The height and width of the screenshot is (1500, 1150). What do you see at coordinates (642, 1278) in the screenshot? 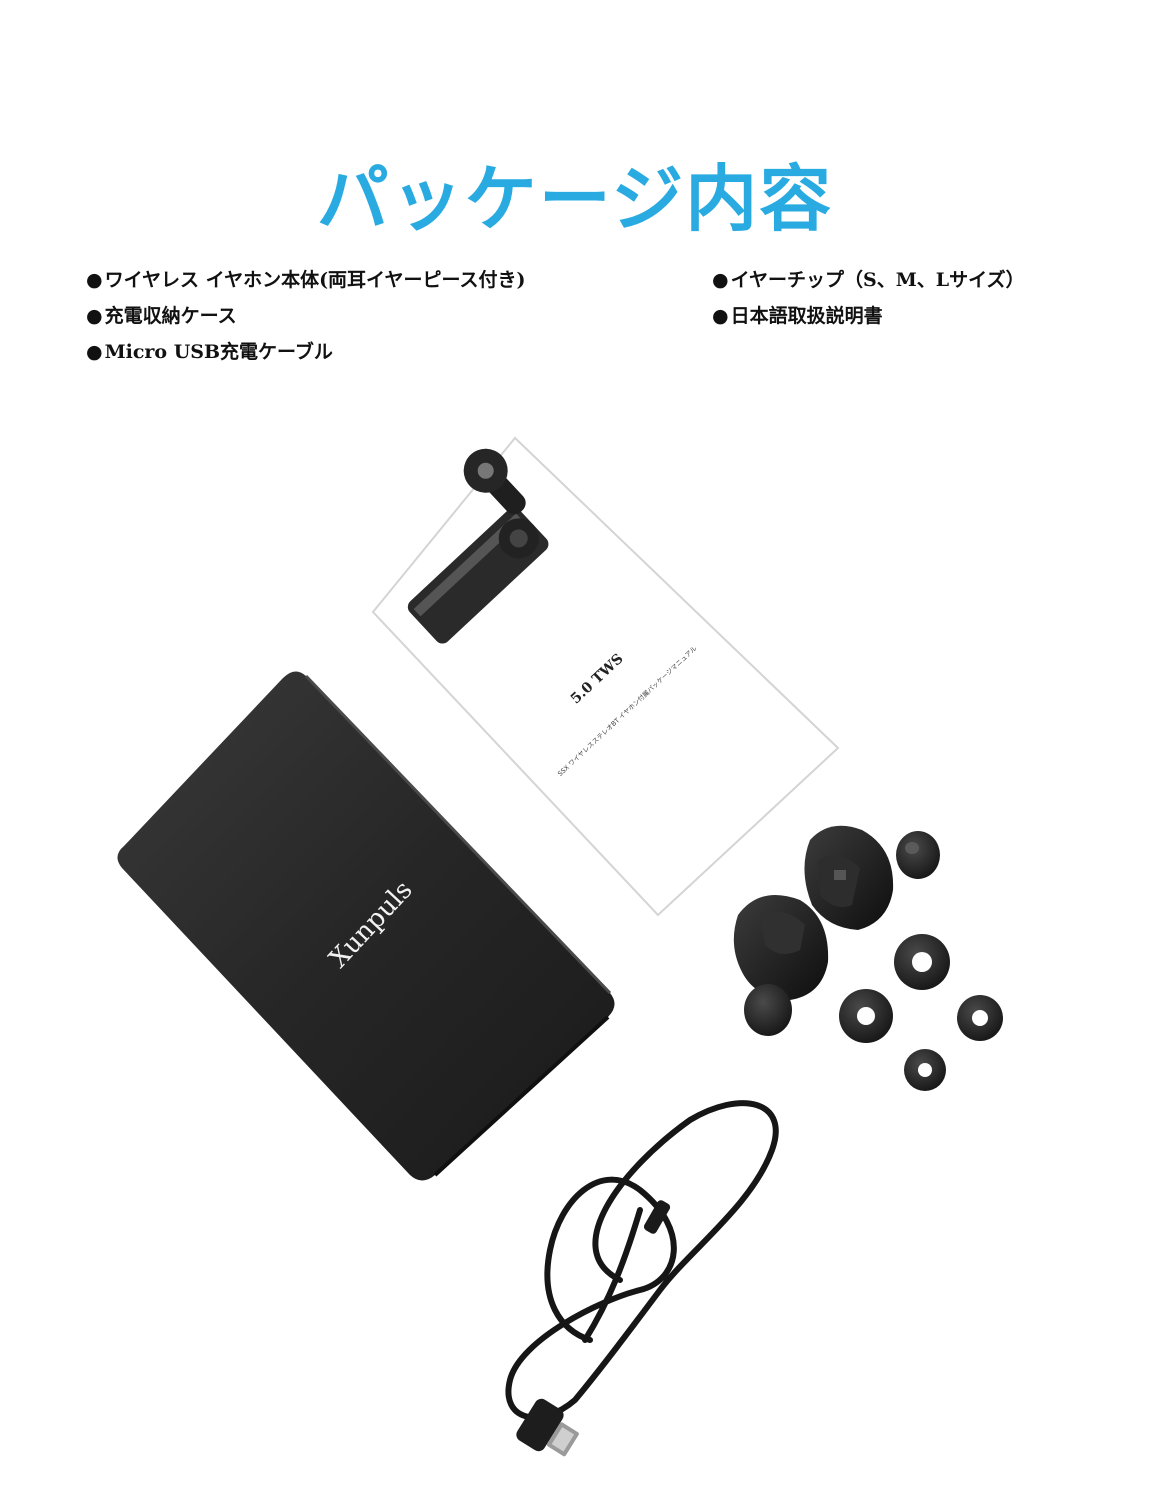
I see `usb-cable` at bounding box center [642, 1278].